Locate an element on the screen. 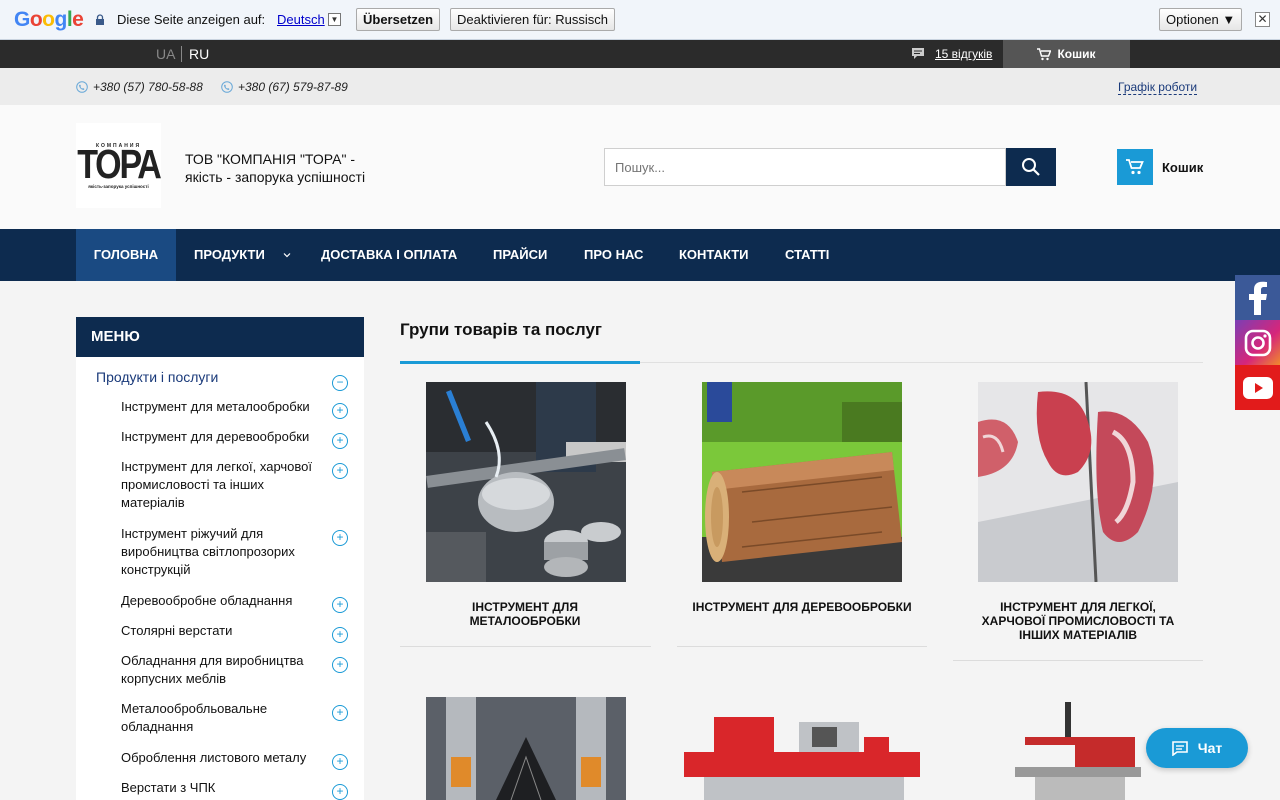 The height and width of the screenshot is (800, 1280). chat-label: Чат is located at coordinates (1210, 748).